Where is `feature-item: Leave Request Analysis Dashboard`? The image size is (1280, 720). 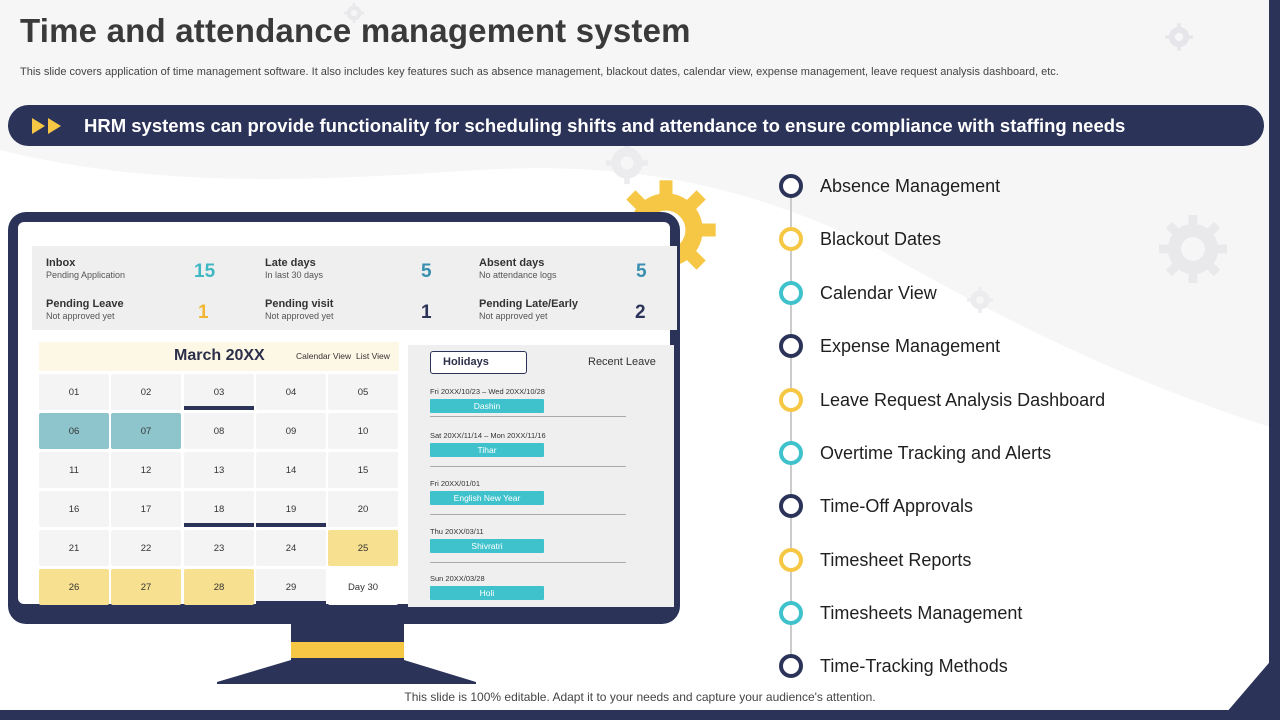 feature-item: Leave Request Analysis Dashboard is located at coordinates (942, 400).